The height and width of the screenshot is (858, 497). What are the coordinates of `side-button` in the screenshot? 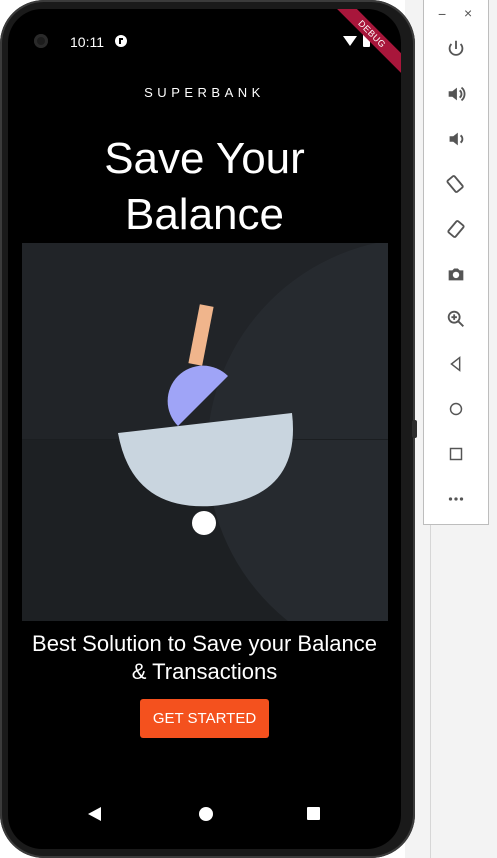 It's located at (414, 429).